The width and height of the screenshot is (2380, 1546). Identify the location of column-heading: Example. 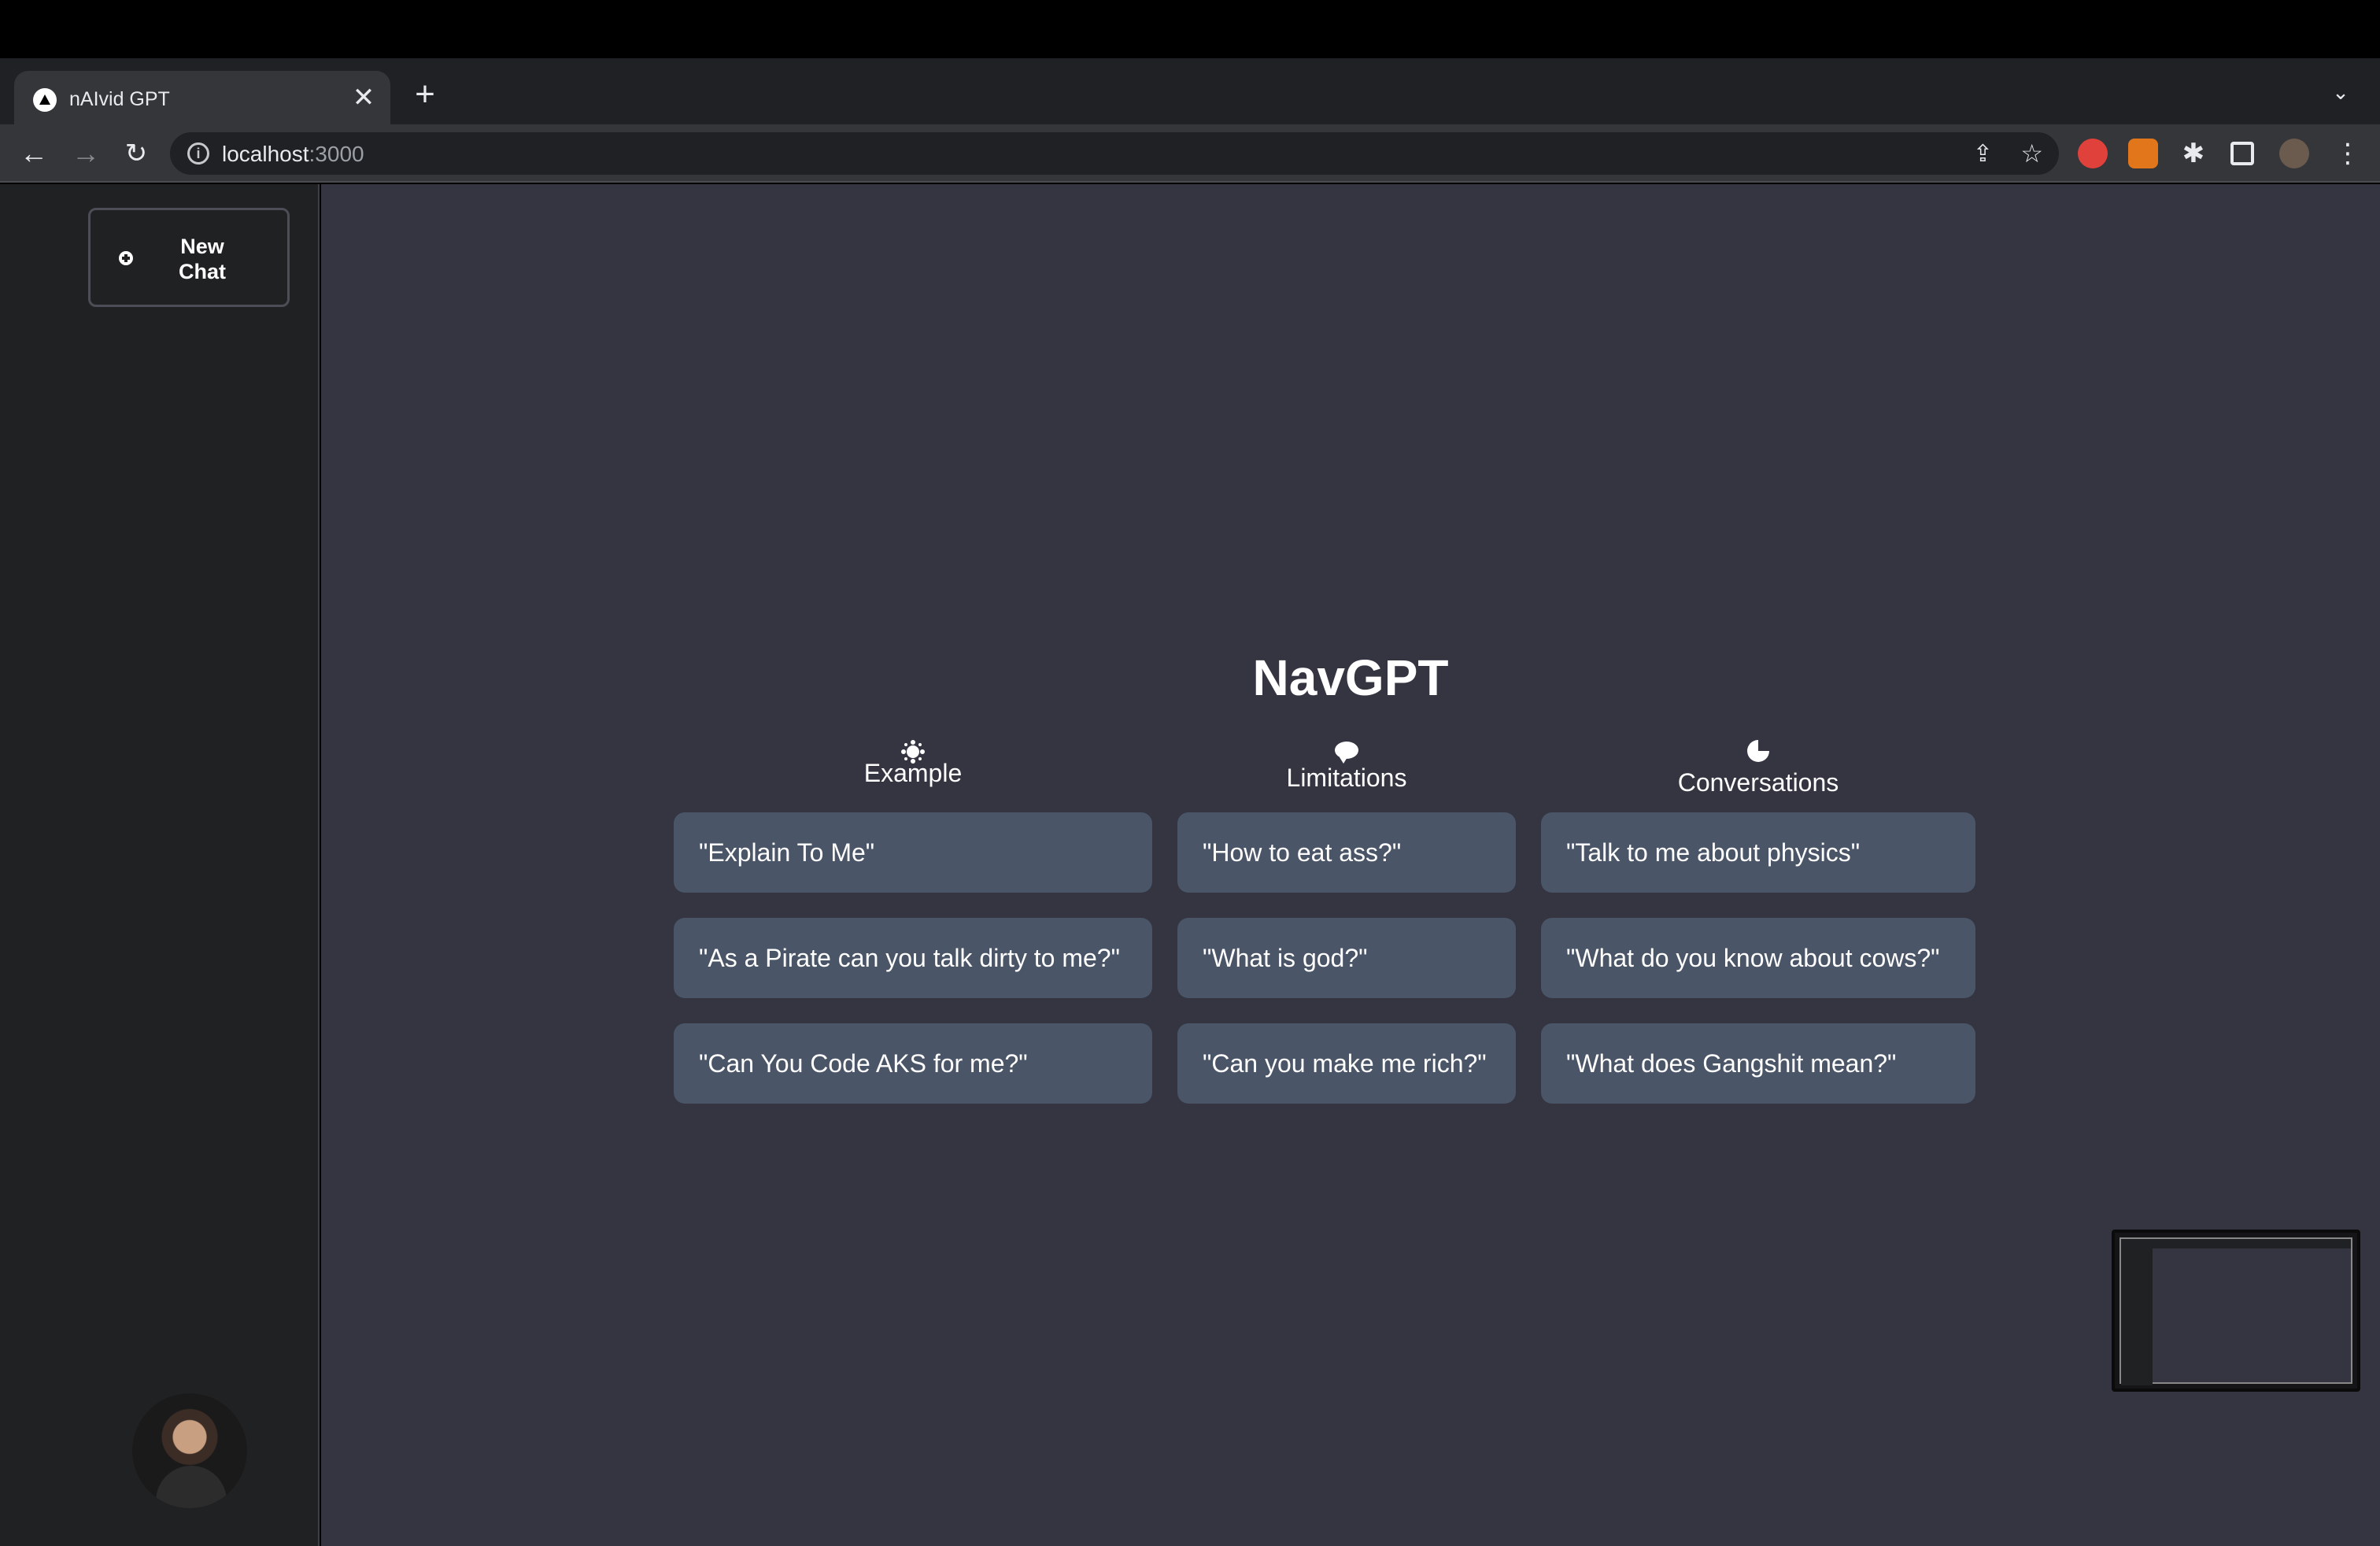
(913, 764).